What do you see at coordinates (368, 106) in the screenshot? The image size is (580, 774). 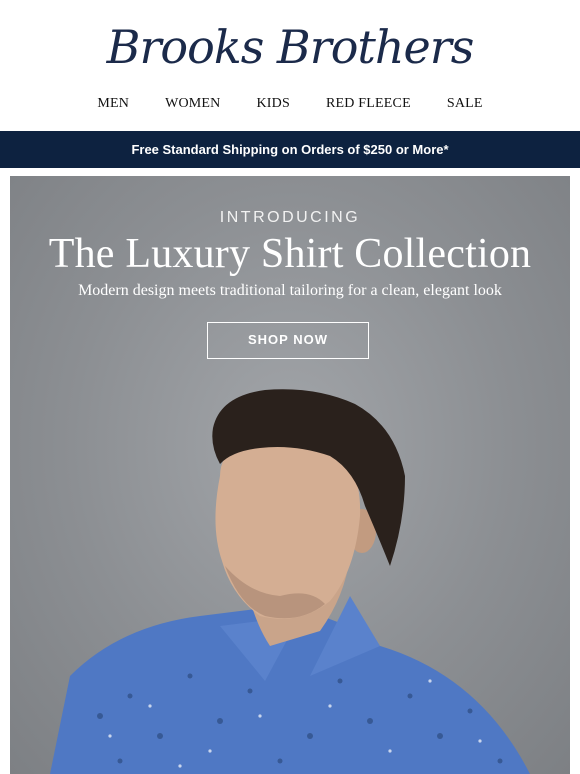 I see `nav-item-red-fleece: RED FLEECE` at bounding box center [368, 106].